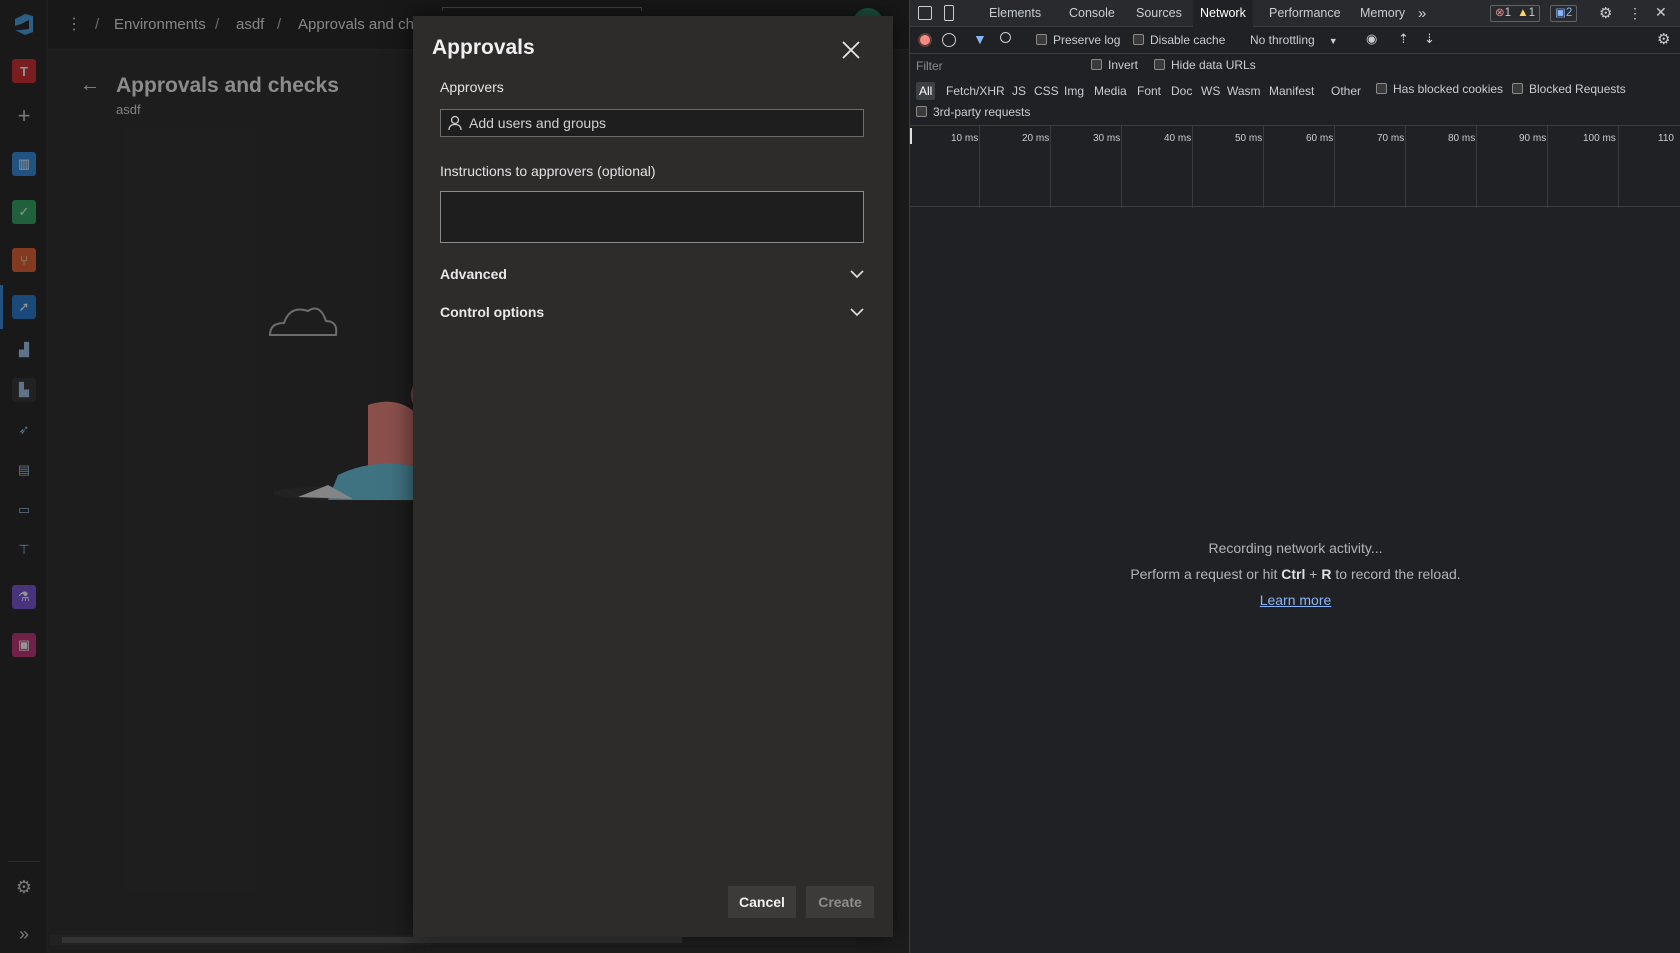  What do you see at coordinates (1320, 138) in the screenshot?
I see `timeline-tick-label: 60 ms` at bounding box center [1320, 138].